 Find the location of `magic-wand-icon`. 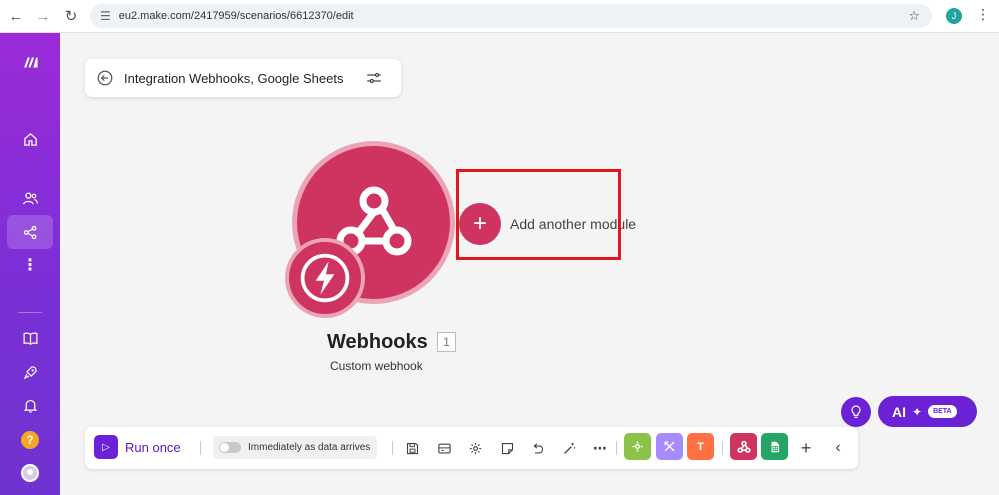

magic-wand-icon is located at coordinates (569, 448).